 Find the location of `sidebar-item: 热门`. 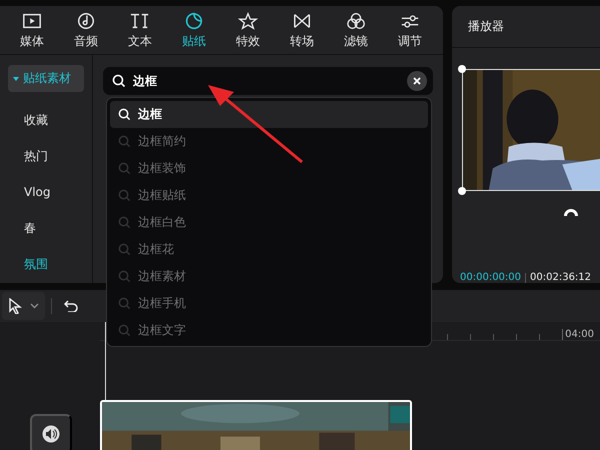

sidebar-item: 热门 is located at coordinates (24, 156).